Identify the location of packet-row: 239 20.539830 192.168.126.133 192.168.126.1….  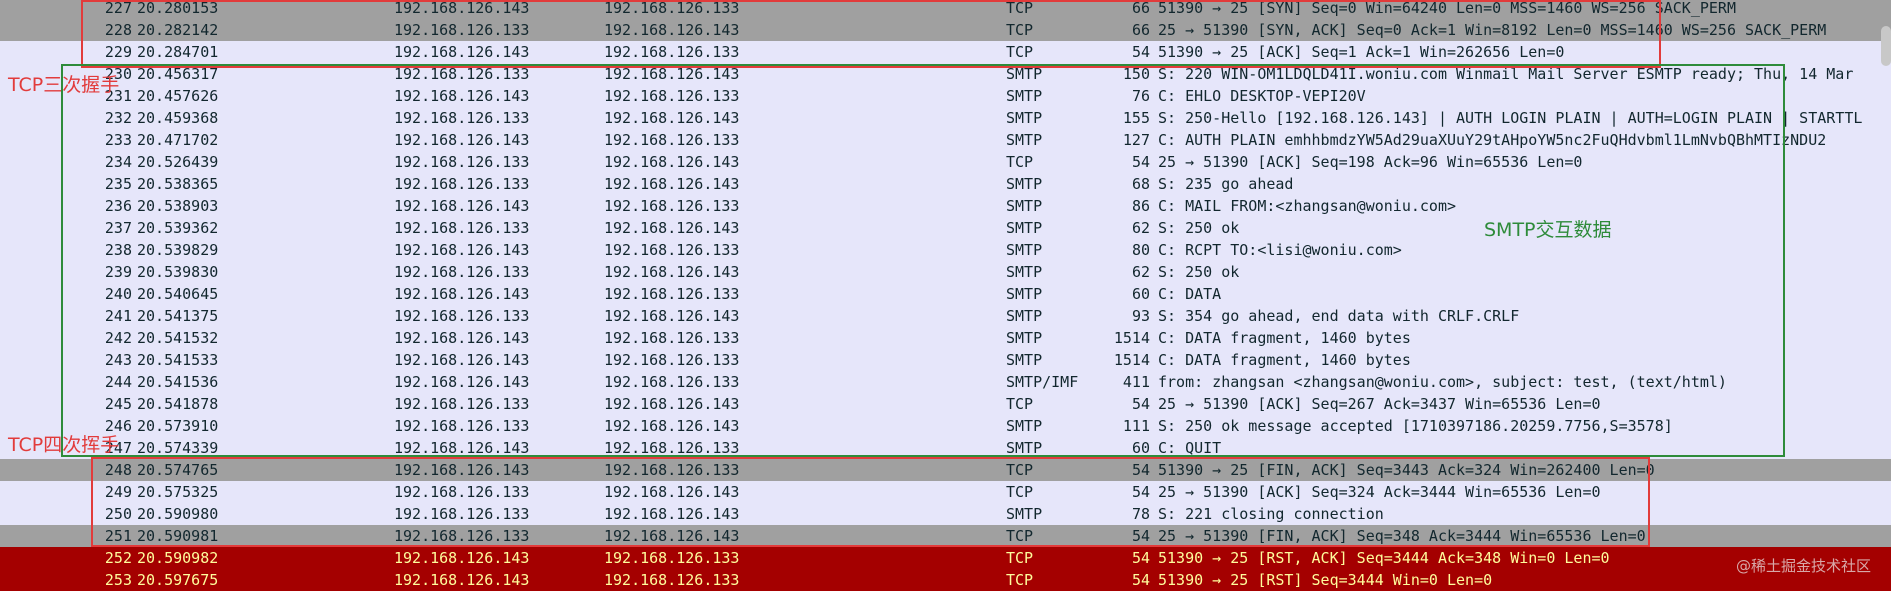
(945, 272).